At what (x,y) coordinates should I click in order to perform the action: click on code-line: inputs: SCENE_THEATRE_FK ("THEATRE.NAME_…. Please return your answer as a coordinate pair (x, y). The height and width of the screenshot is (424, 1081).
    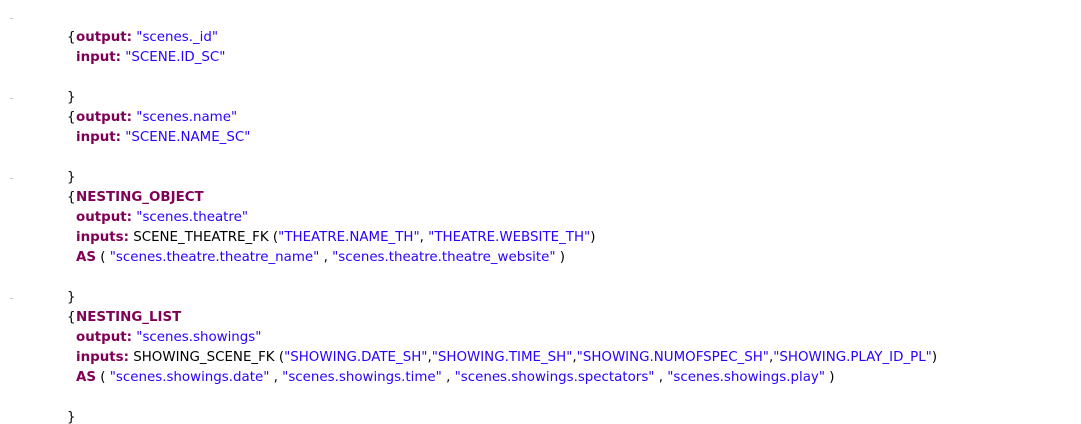
    Looking at the image, I should click on (336, 237).